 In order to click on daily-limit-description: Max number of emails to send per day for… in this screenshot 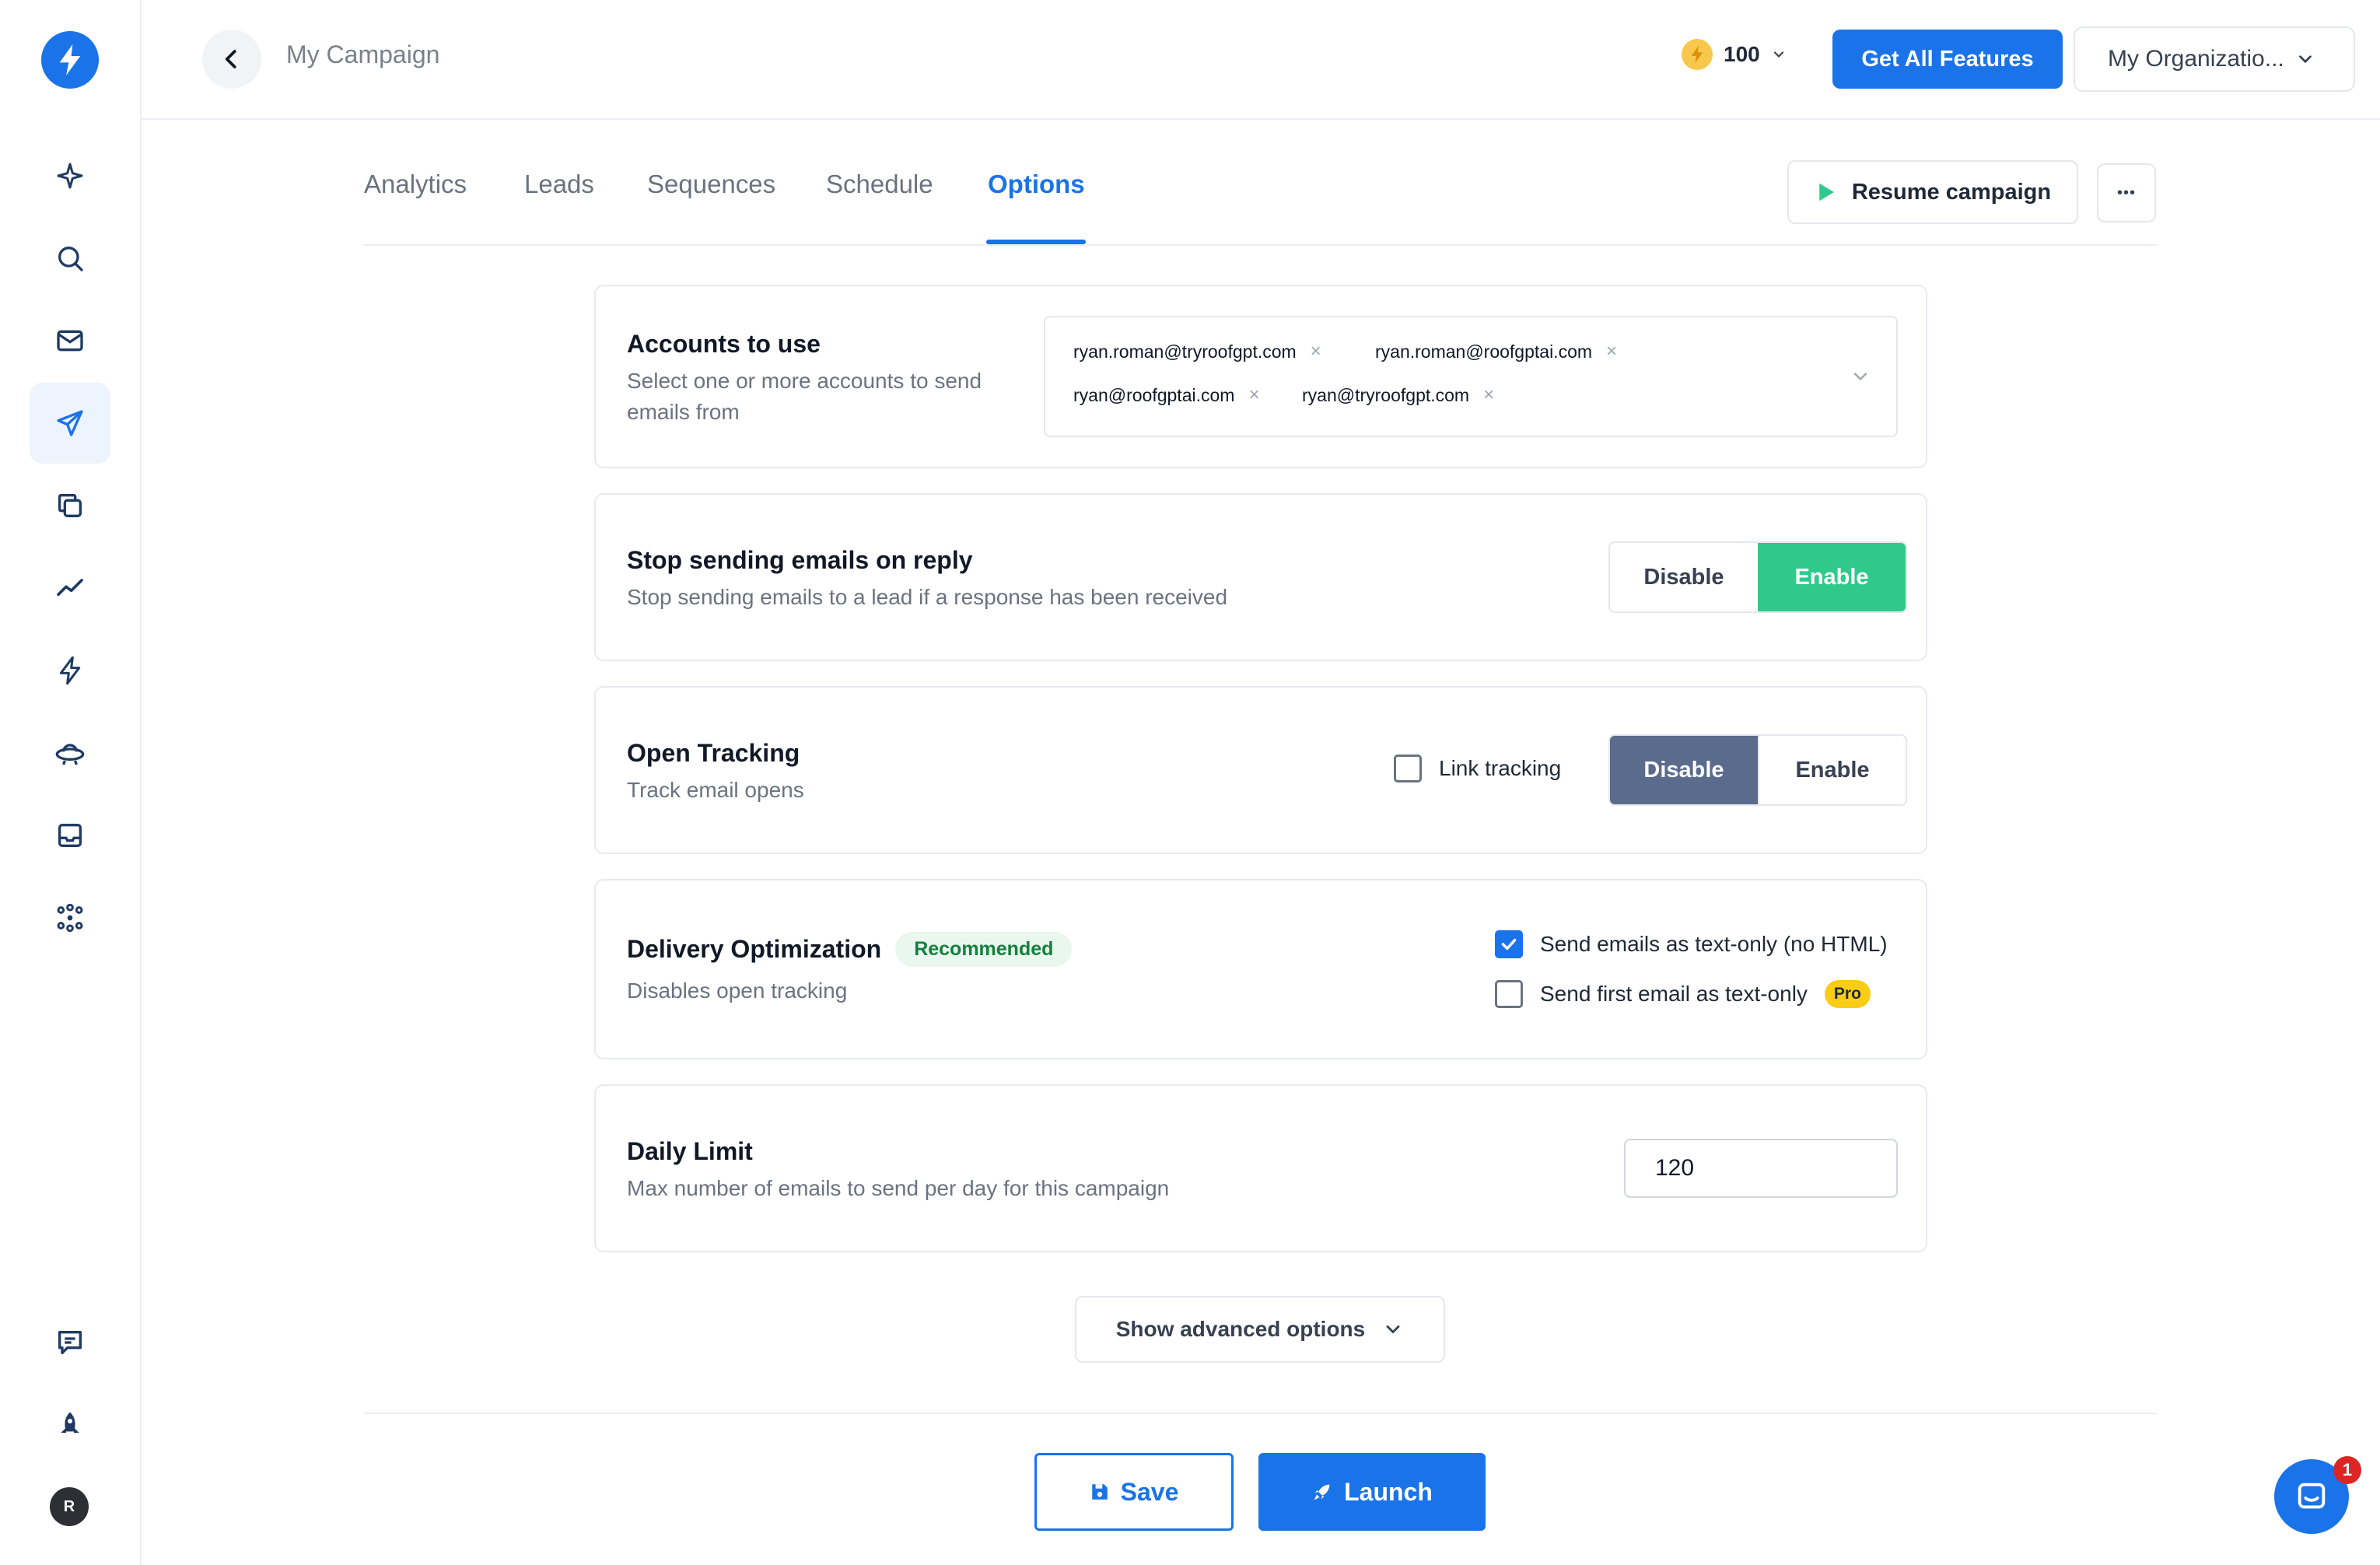, I will do `click(899, 1188)`.